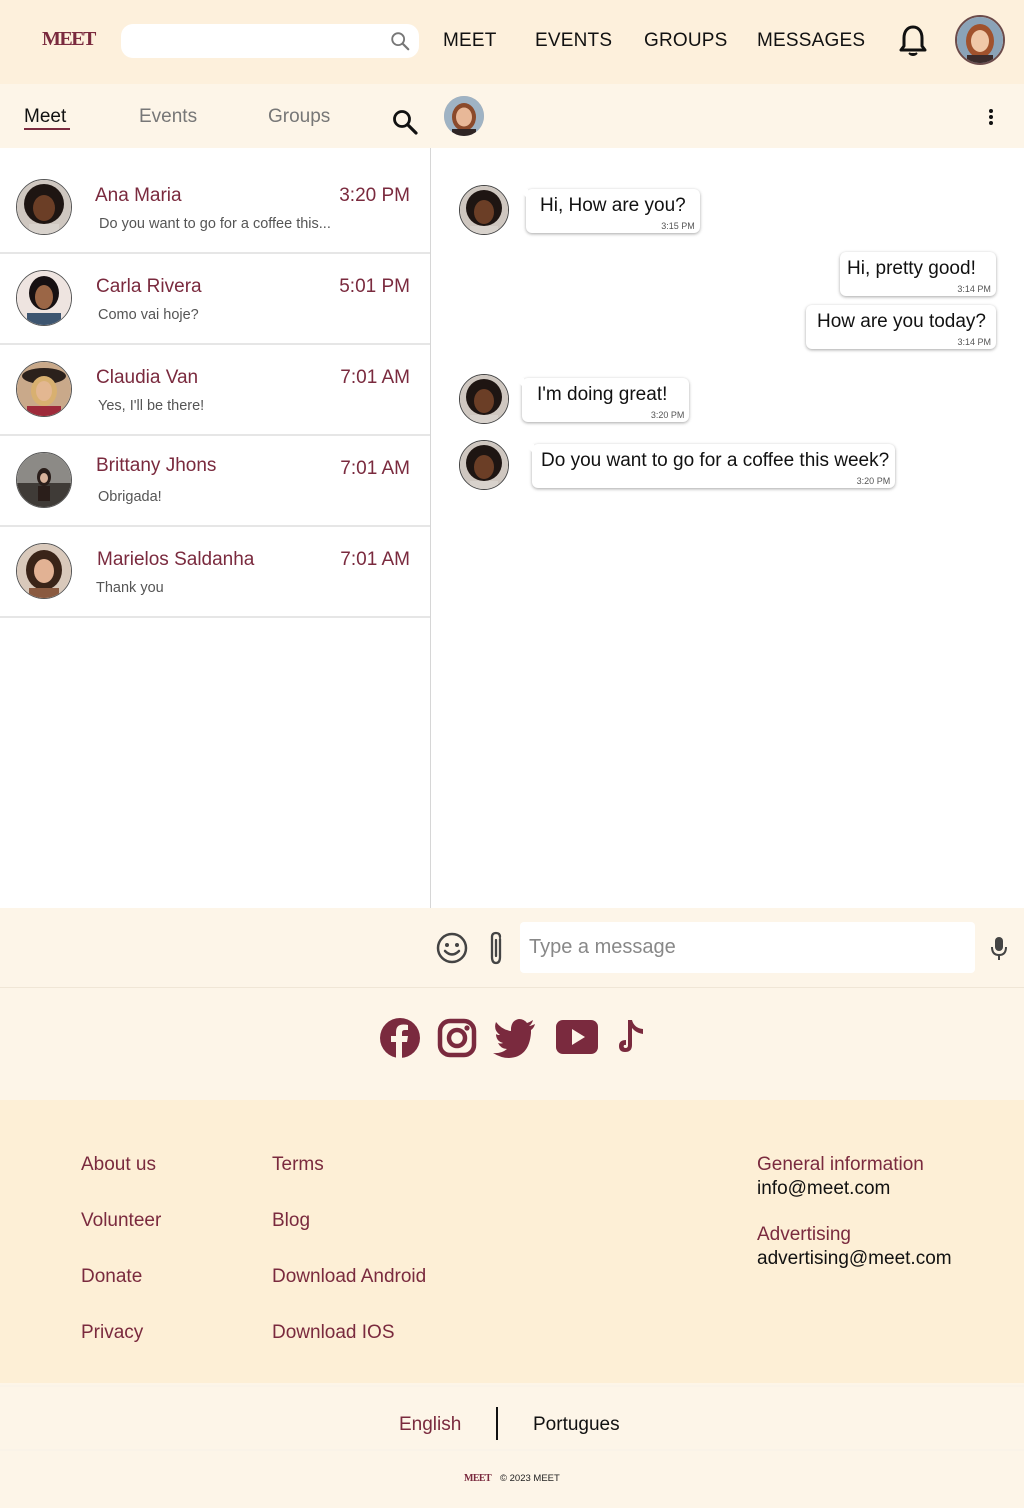 The width and height of the screenshot is (1024, 1508). What do you see at coordinates (470, 41) in the screenshot?
I see `nav-meet: MEET` at bounding box center [470, 41].